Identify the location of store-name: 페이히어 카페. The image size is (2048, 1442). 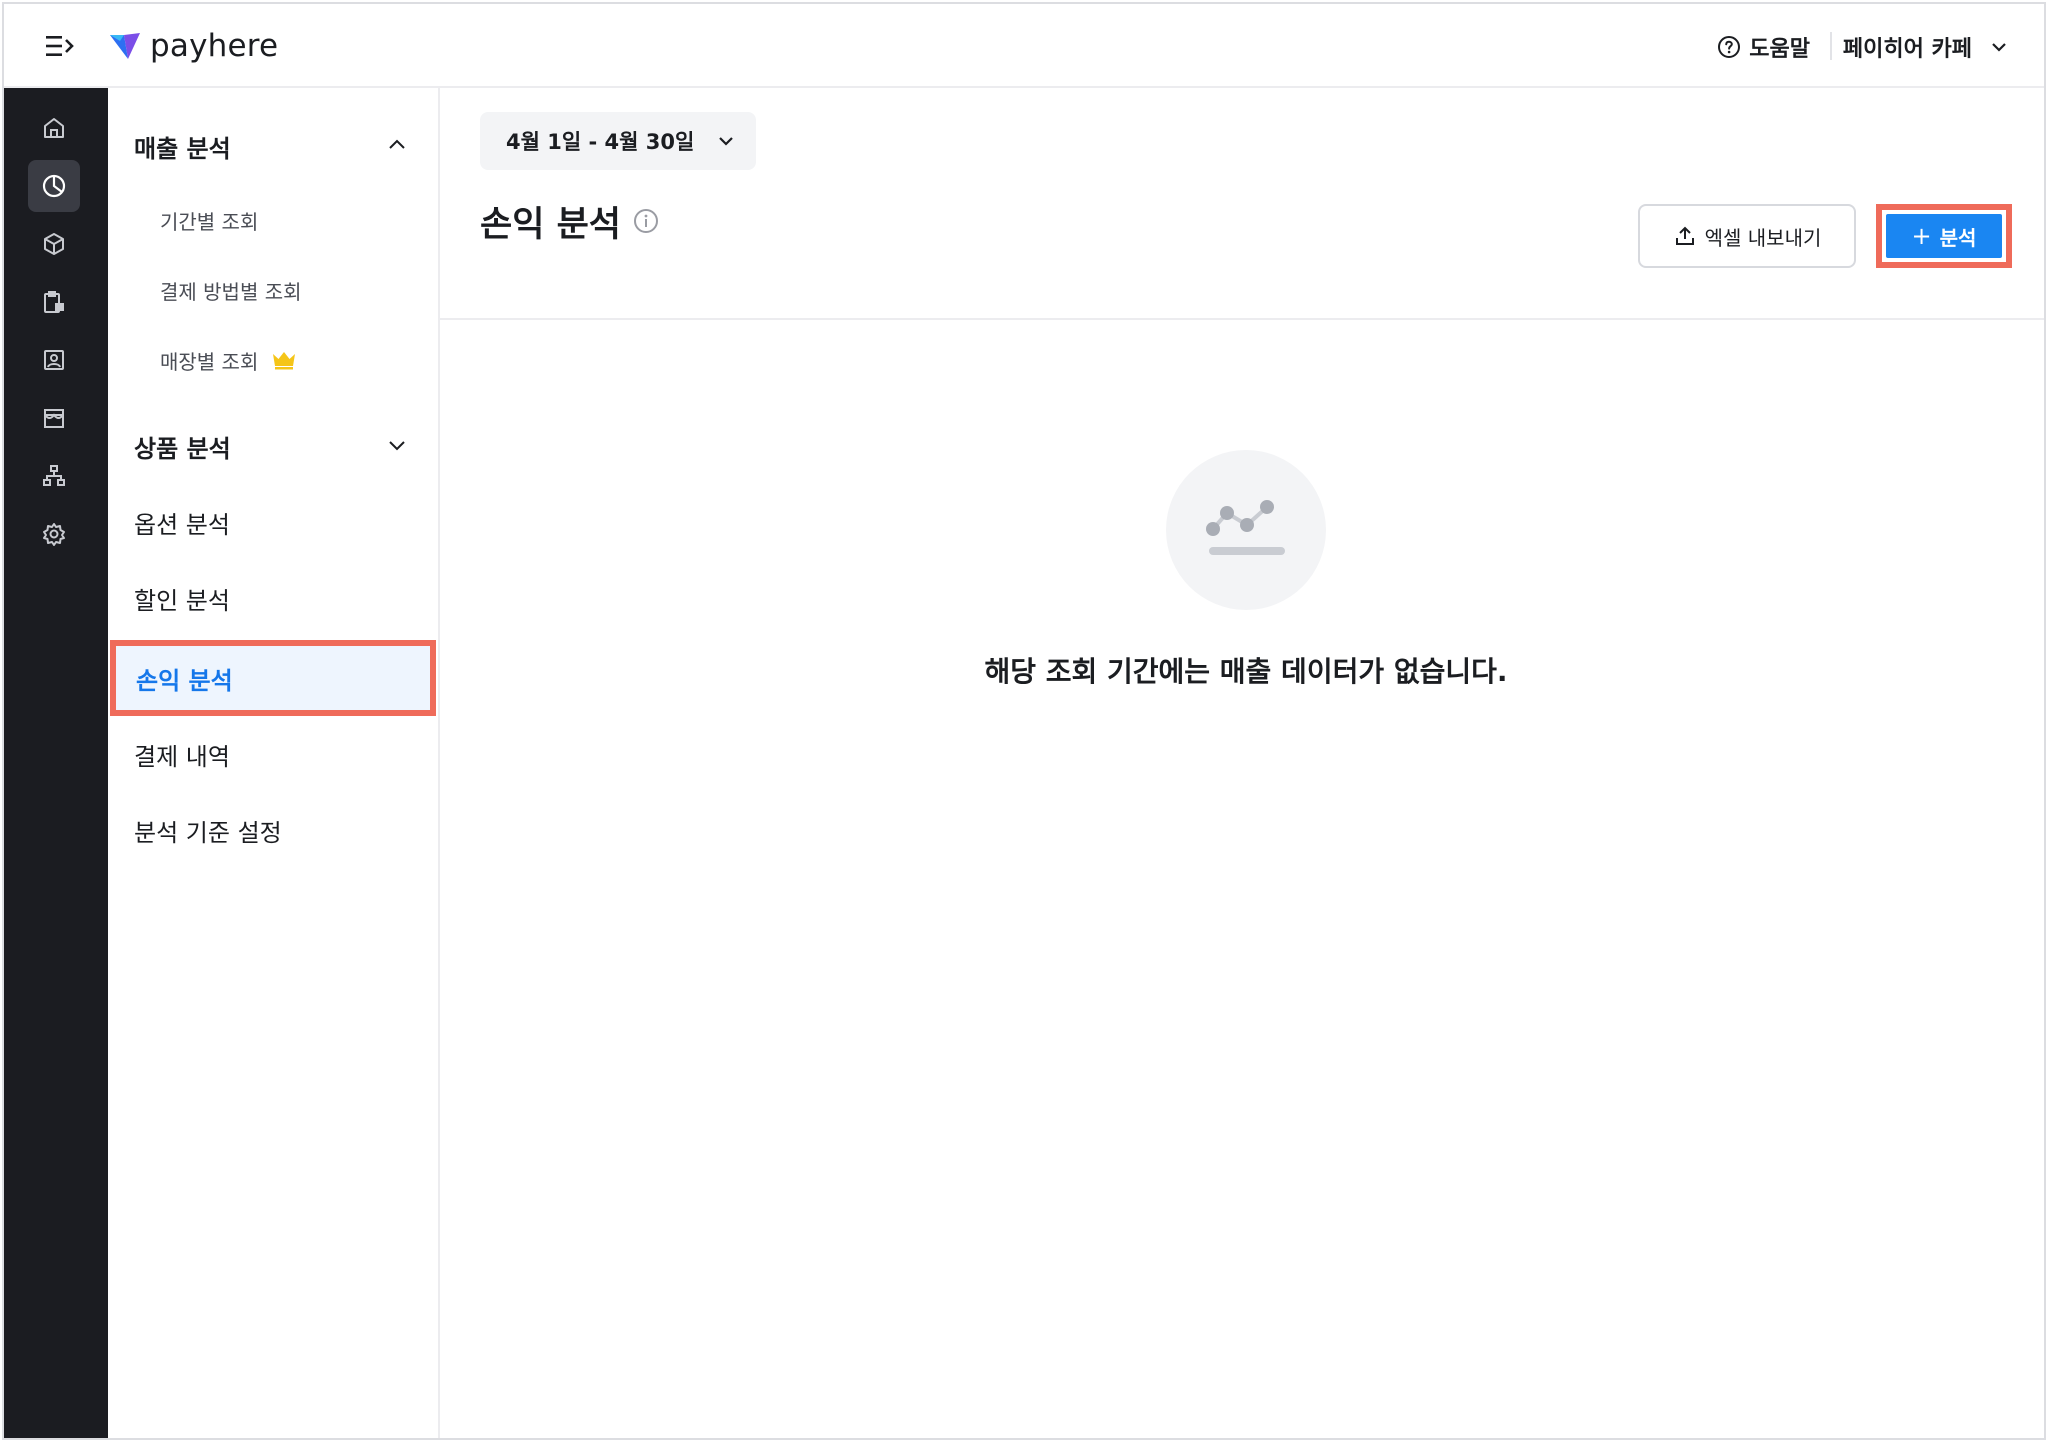
(1907, 49).